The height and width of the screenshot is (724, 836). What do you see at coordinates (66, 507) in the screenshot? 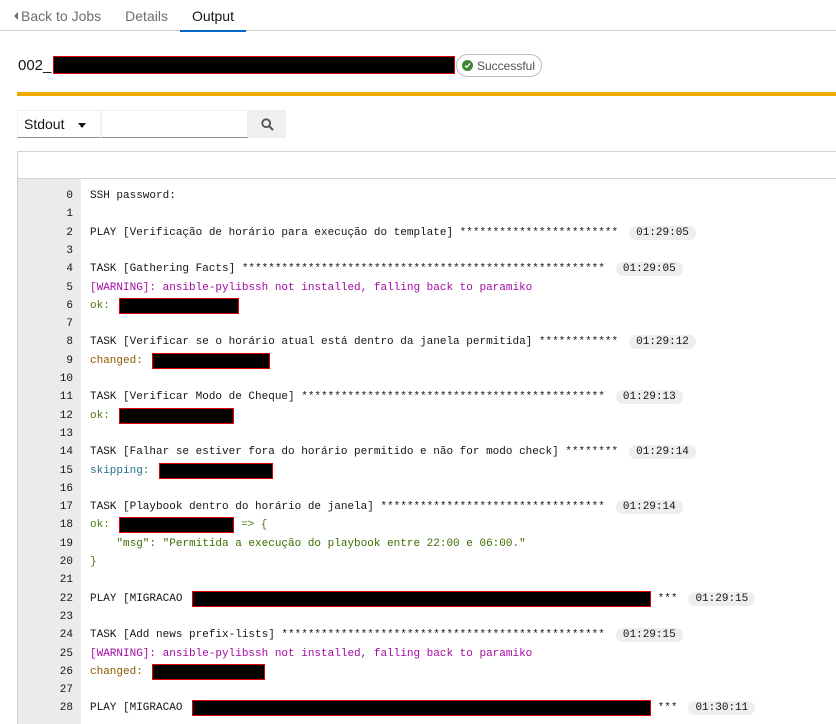
I see `line-number: 17` at bounding box center [66, 507].